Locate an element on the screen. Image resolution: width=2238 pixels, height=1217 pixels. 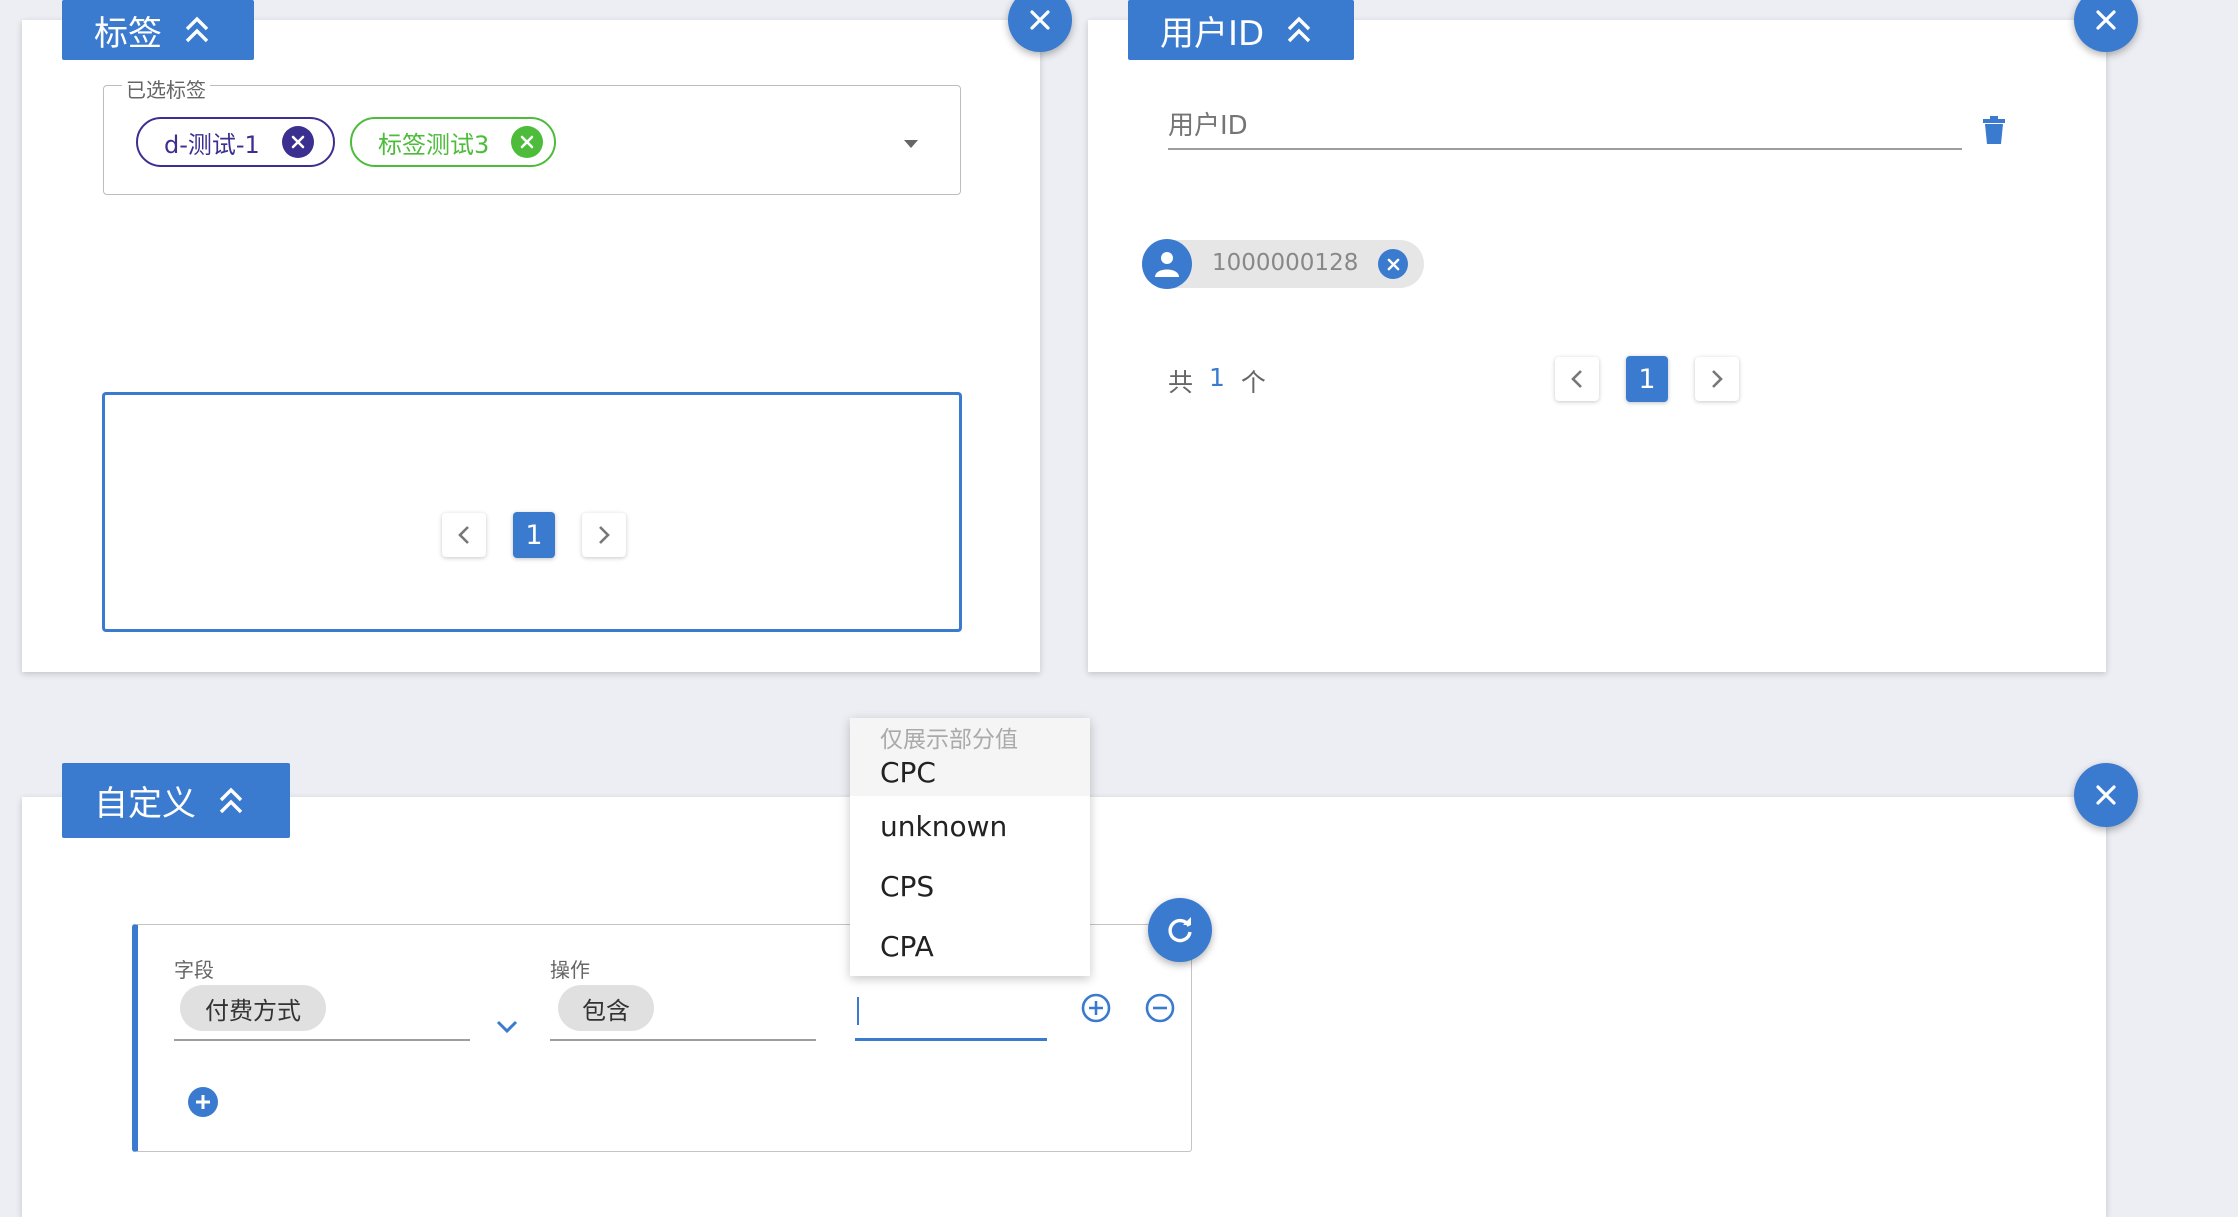
tag-chip-label: d-测试-1 is located at coordinates (212, 144).